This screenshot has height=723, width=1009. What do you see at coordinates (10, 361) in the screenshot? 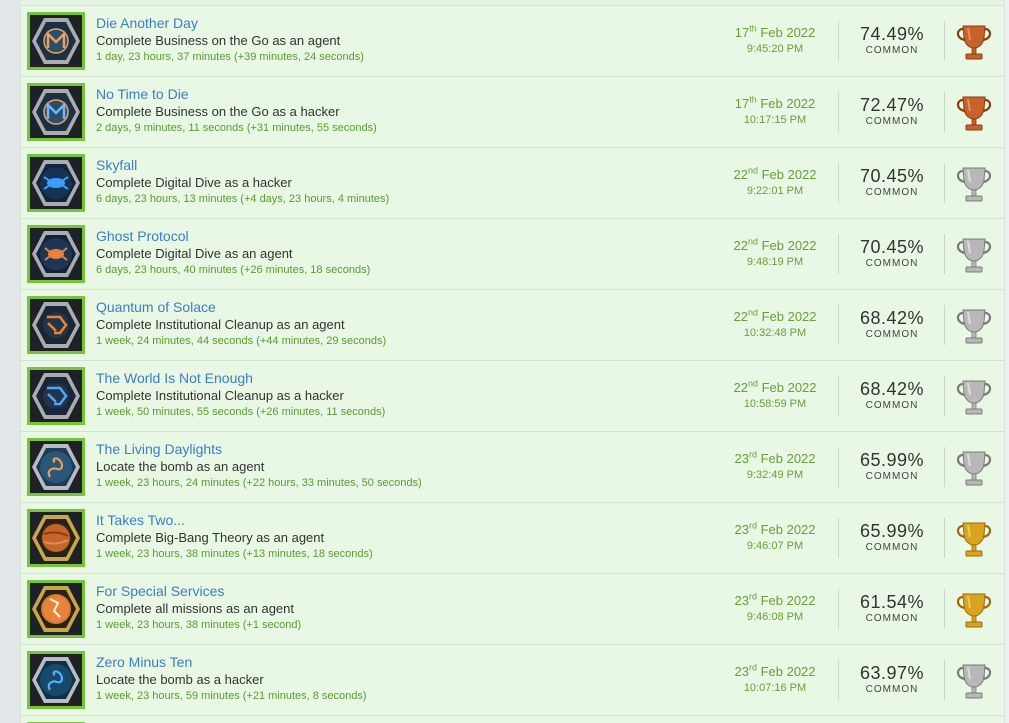
I see `left-gutter` at bounding box center [10, 361].